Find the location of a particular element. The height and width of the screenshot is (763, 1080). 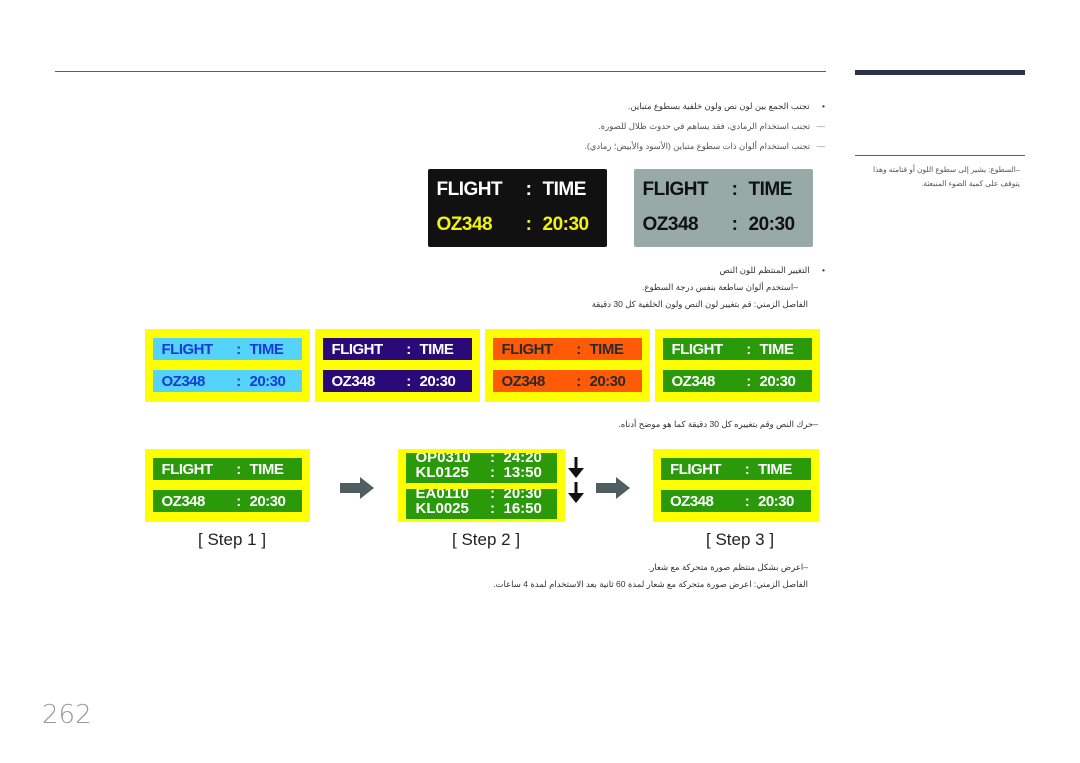

scroll-row: KL0125 : 13:50 is located at coordinates (481, 472).